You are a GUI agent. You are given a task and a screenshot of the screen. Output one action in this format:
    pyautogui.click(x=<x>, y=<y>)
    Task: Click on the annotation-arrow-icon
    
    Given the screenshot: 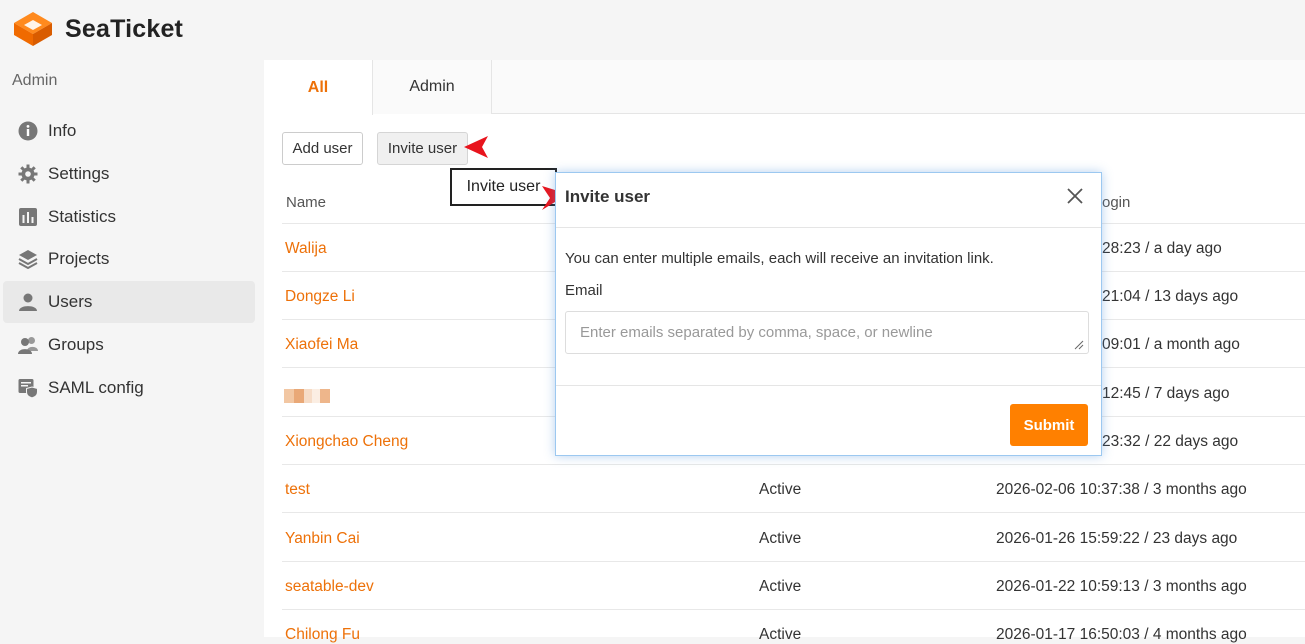 What is the action you would take?
    pyautogui.click(x=476, y=147)
    